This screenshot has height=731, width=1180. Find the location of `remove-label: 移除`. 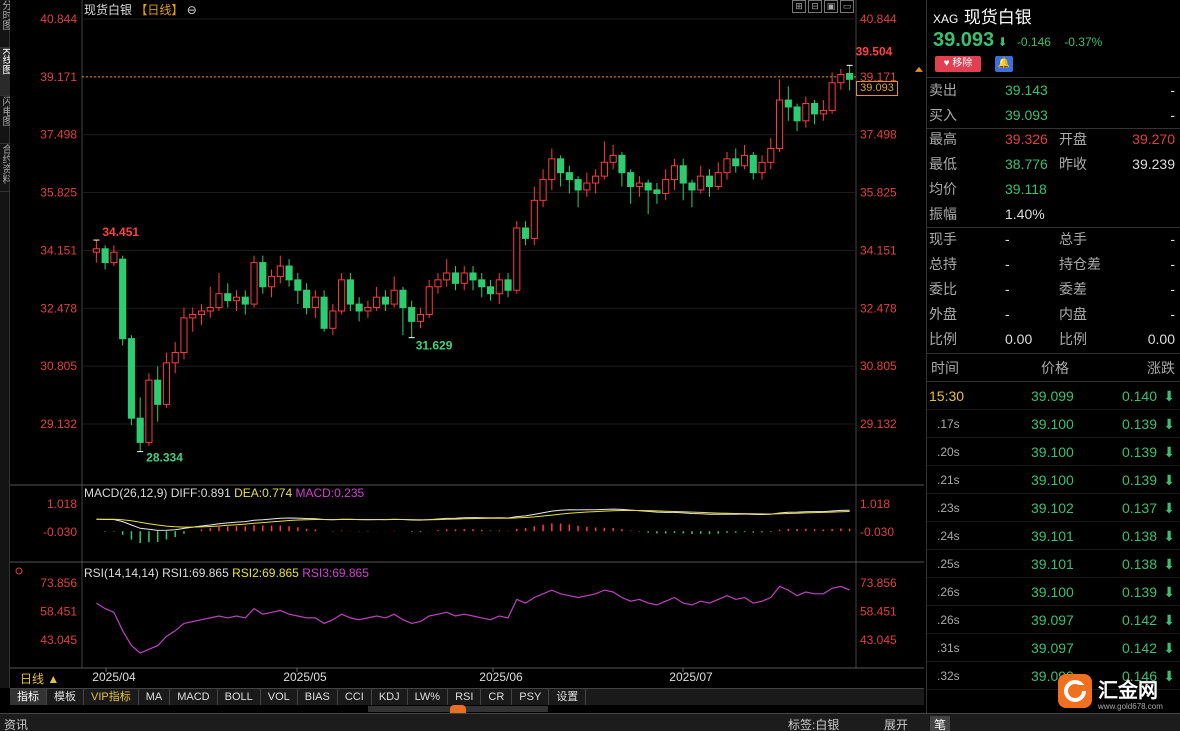

remove-label: 移除 is located at coordinates (962, 63).